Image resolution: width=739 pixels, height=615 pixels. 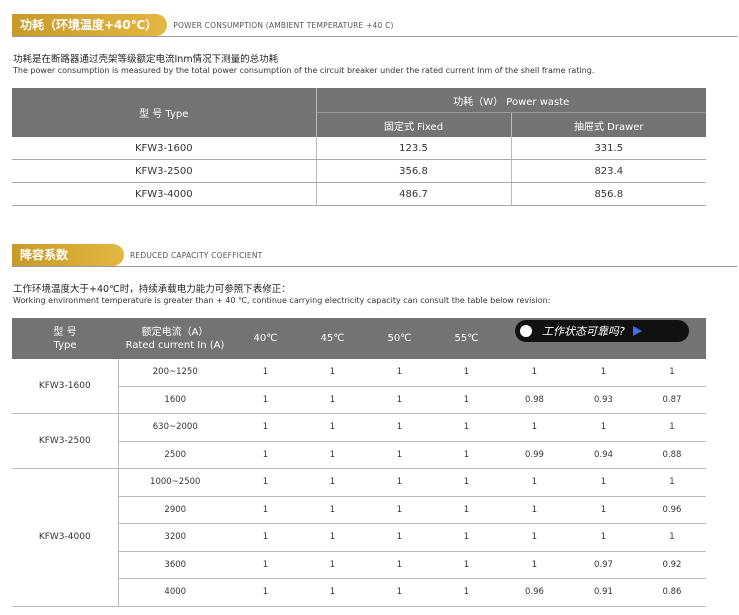 I want to click on status-question-pill: 工作状态可靠吗?, so click(x=602, y=331).